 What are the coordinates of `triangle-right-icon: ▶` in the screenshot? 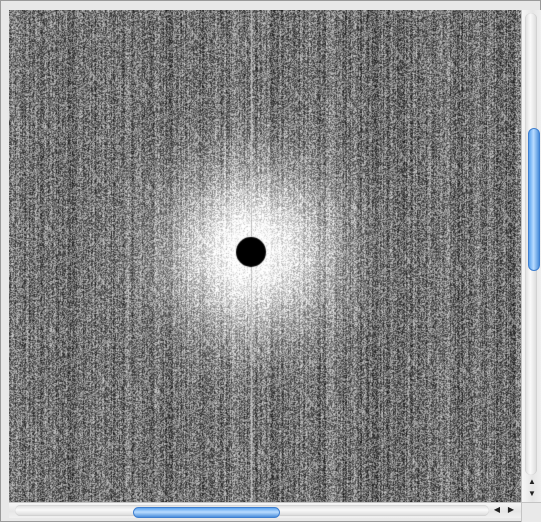 It's located at (511, 510).